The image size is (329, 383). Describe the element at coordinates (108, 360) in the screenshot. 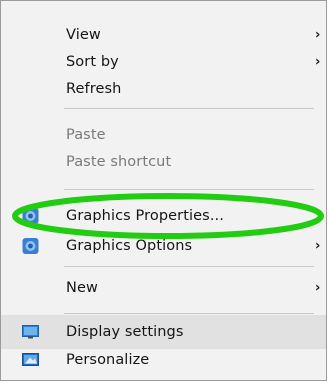

I see `menu-item-personalize-label: Personalize` at that location.